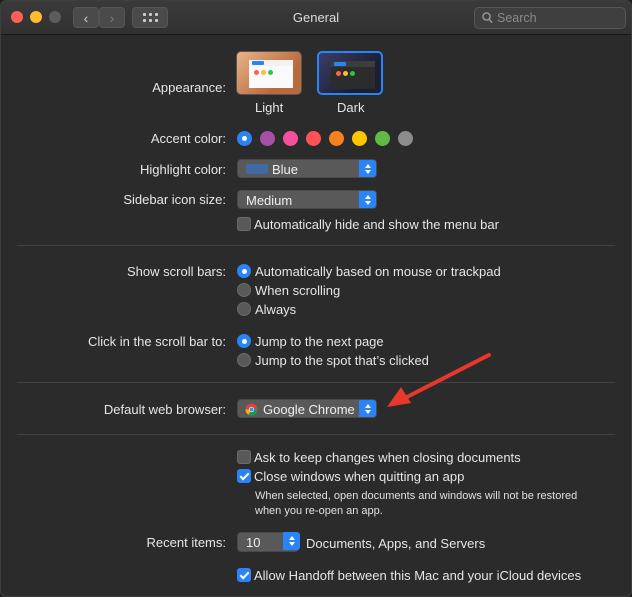  I want to click on handoff-checkbox, so click(244, 575).